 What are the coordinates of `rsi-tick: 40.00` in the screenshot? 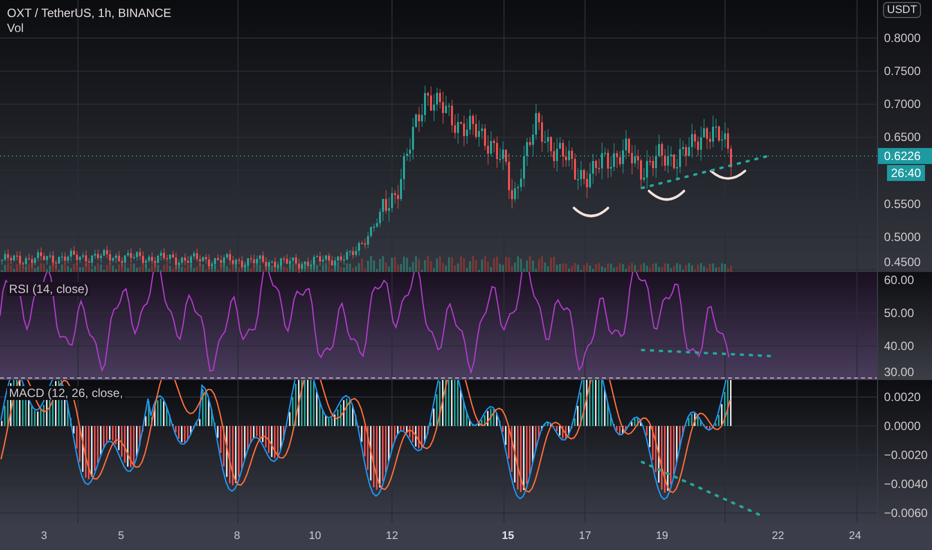 It's located at (899, 346).